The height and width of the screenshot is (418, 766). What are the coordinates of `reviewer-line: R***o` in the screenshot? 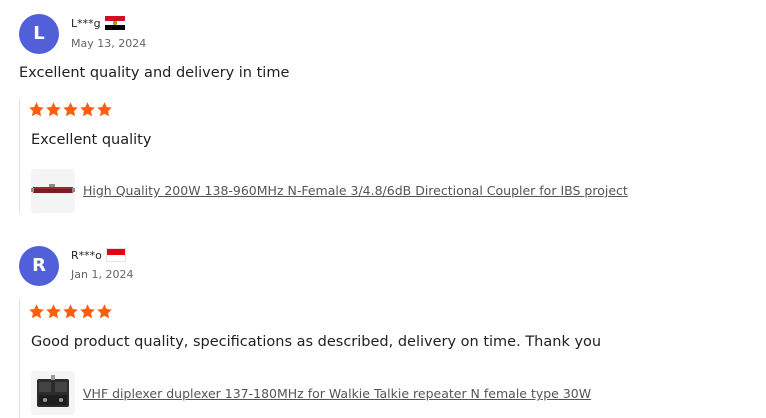 It's located at (98, 255).